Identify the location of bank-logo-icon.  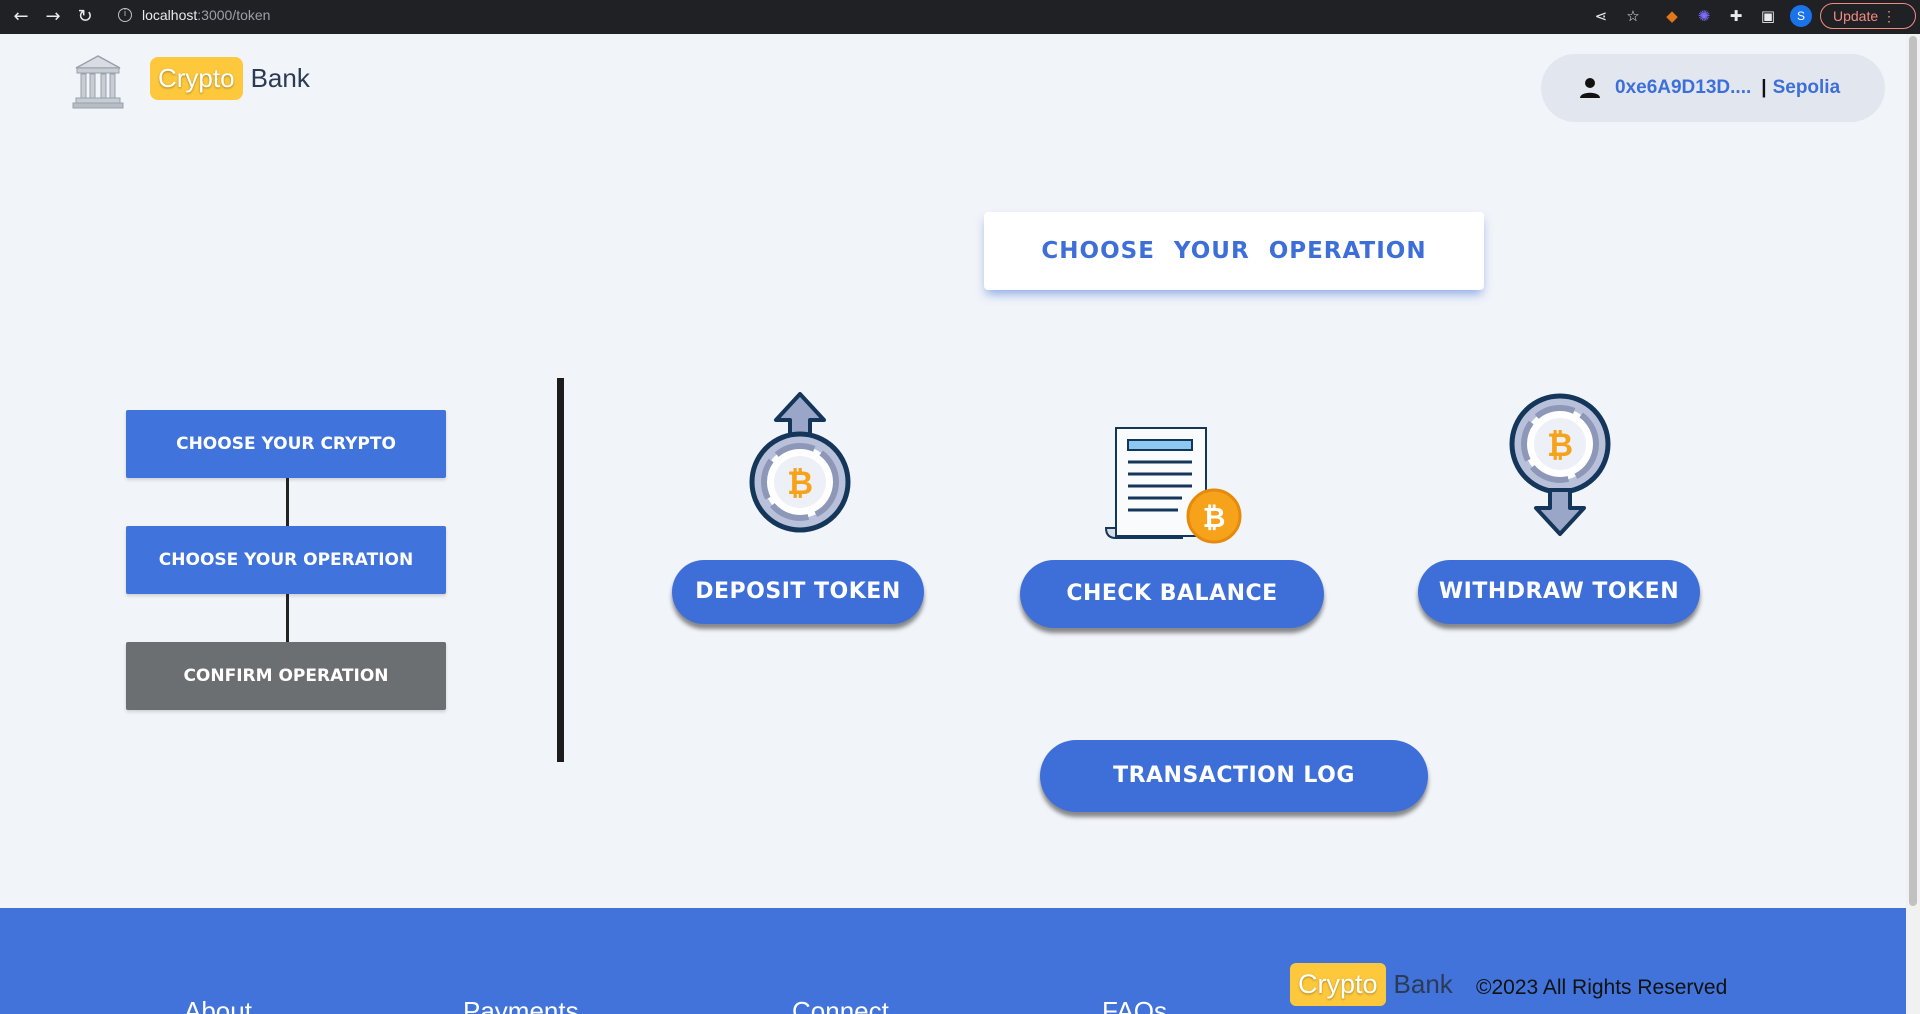
(98, 82).